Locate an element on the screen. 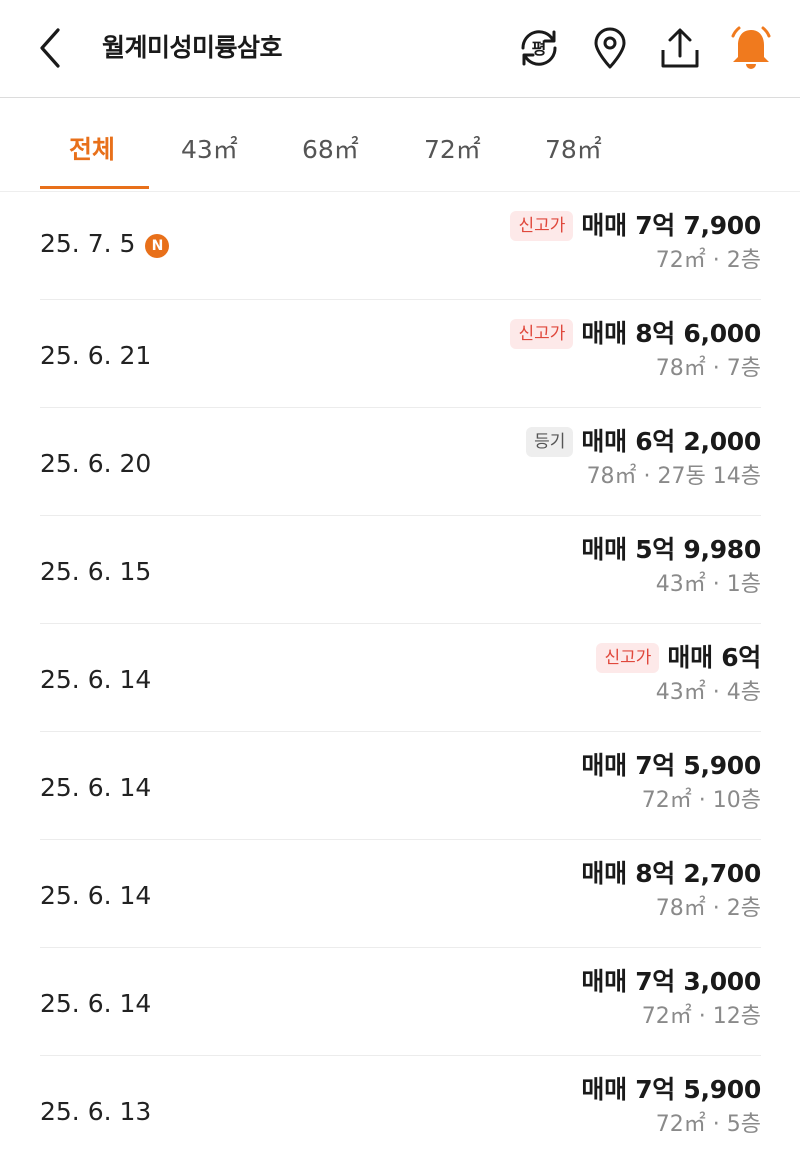  transaction-price: 매매 6억 is located at coordinates (714, 657).